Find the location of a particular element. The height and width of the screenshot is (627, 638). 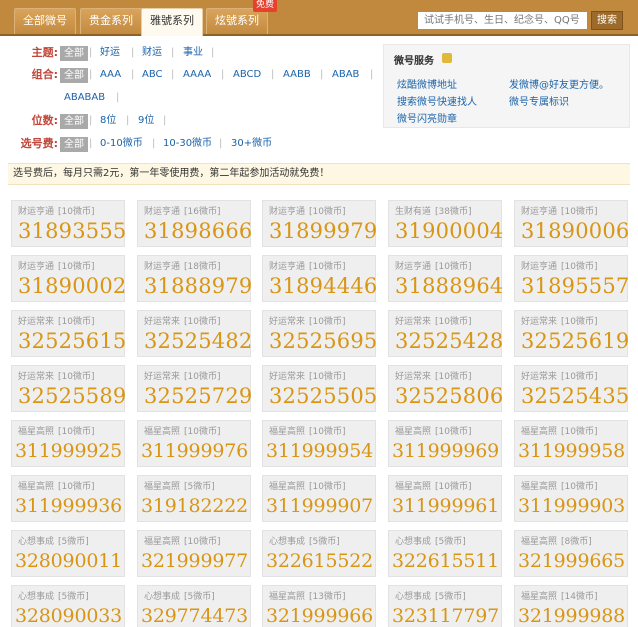

card-number: 321999977 is located at coordinates (194, 561).